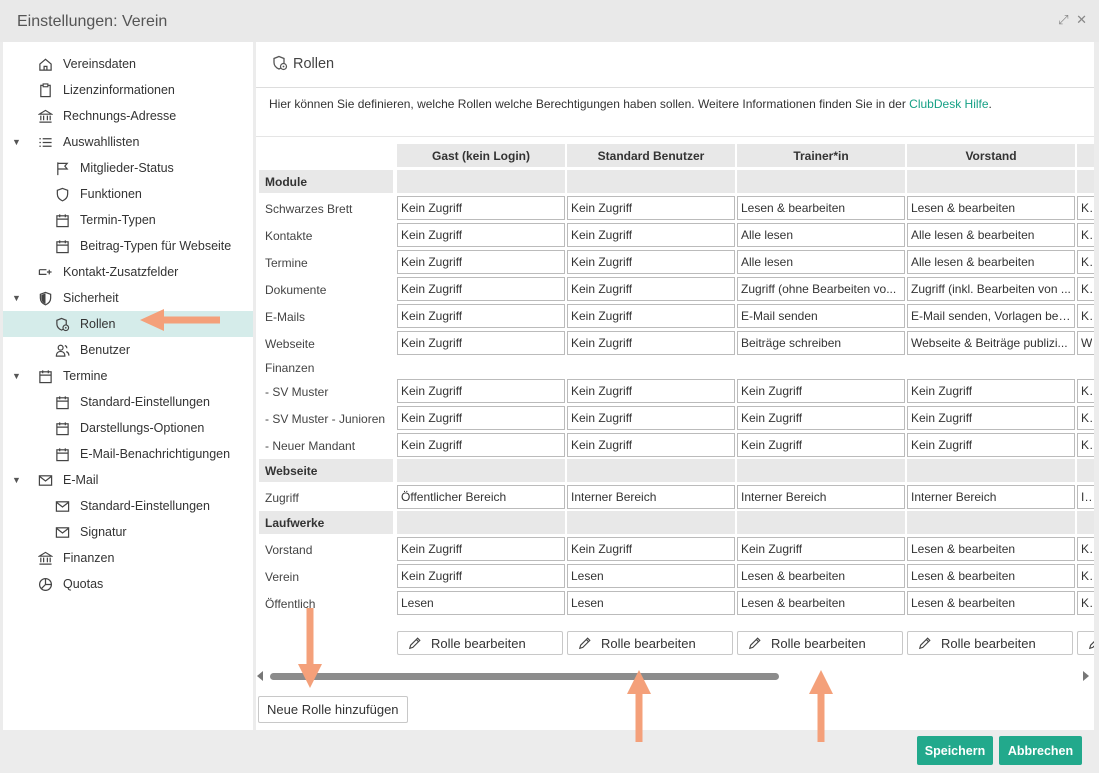 The height and width of the screenshot is (773, 1099). Describe the element at coordinates (1040, 750) in the screenshot. I see `cancel-button: Abbrechen` at that location.